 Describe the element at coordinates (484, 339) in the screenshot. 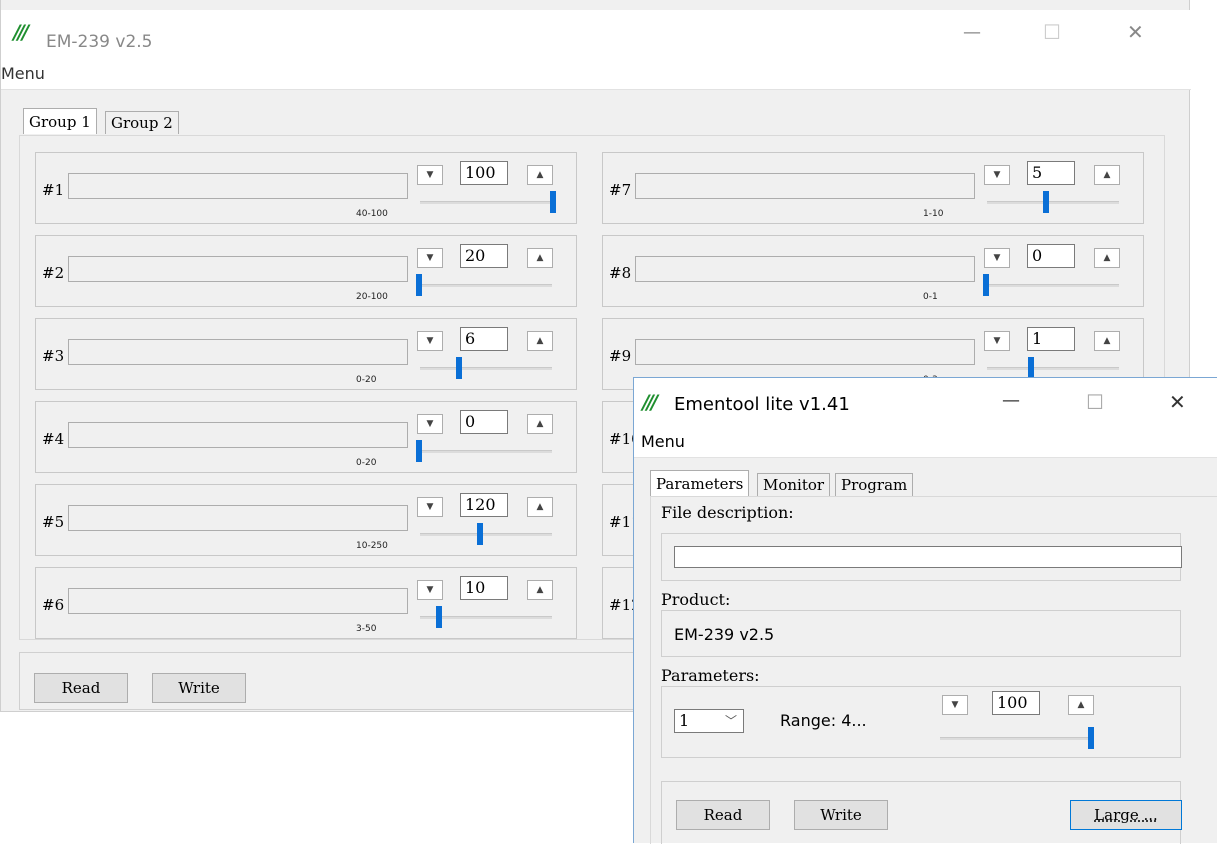

I see `value-input: 6` at that location.